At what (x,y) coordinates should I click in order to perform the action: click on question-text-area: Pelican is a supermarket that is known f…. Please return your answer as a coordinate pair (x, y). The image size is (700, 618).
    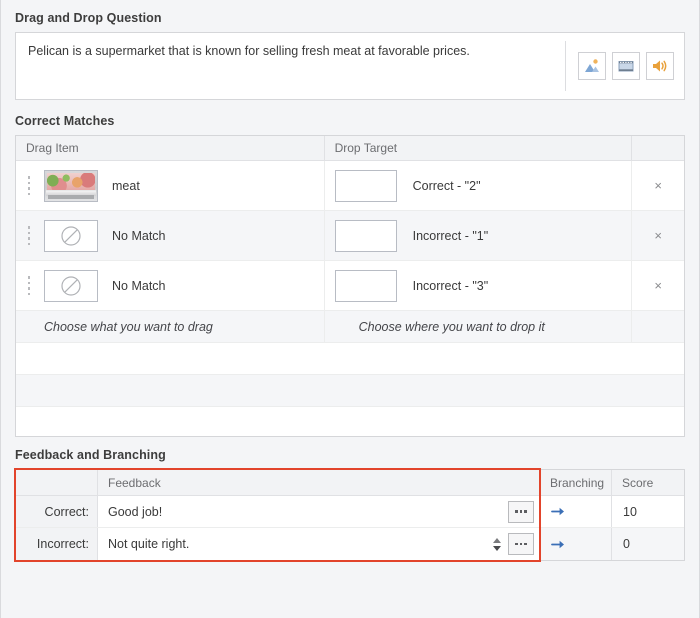
    Looking at the image, I should click on (290, 66).